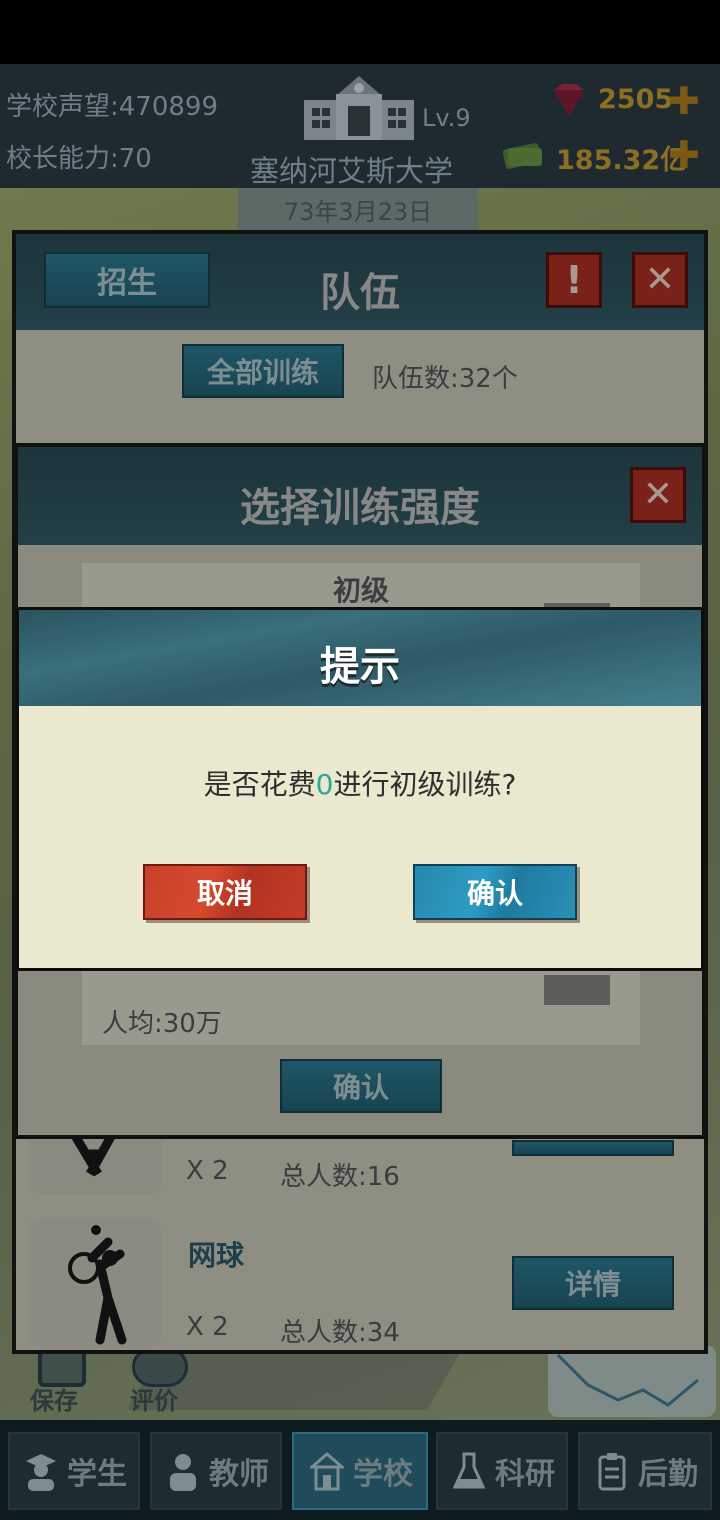 This screenshot has width=720, height=1520. Describe the element at coordinates (207, 1171) in the screenshot. I see `row1-multiplier: X 2` at that location.